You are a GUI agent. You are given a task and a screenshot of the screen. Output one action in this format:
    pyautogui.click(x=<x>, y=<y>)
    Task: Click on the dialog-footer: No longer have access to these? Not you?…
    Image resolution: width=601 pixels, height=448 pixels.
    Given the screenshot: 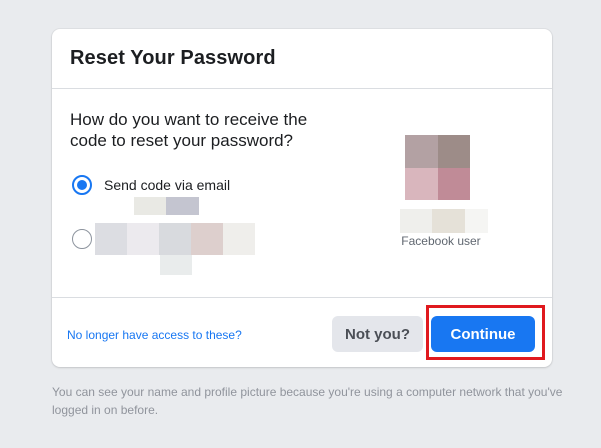 What is the action you would take?
    pyautogui.click(x=302, y=332)
    